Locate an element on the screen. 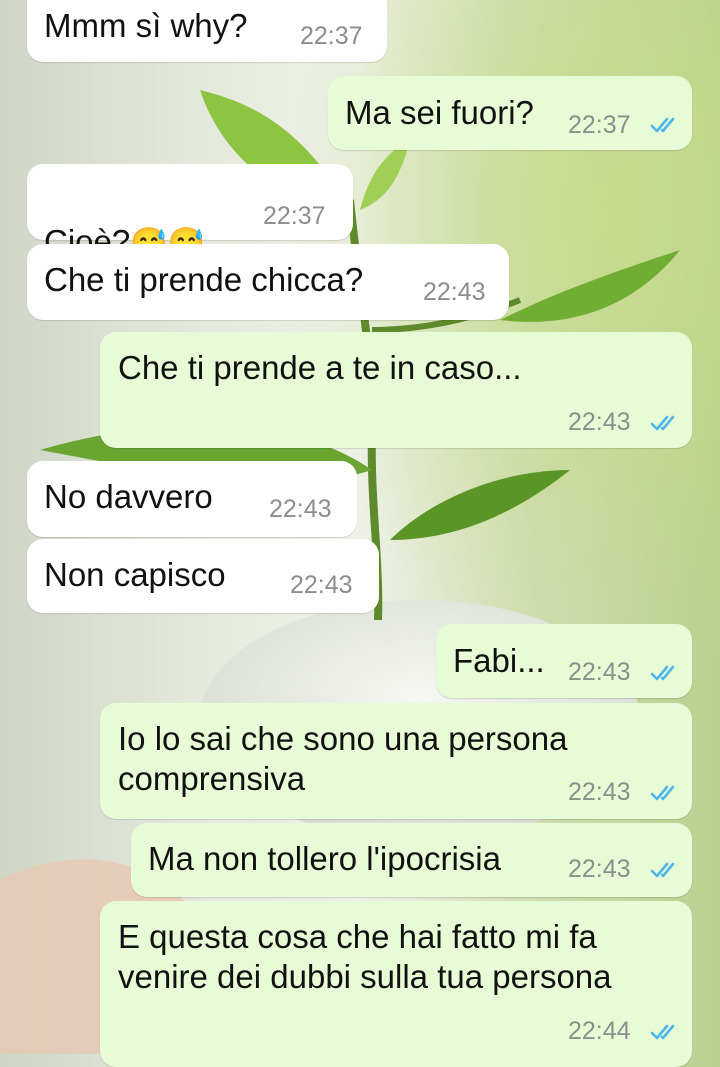 The image size is (720, 1067). outgoing-message: Che ti prende a te in caso... 22:43 is located at coordinates (396, 390).